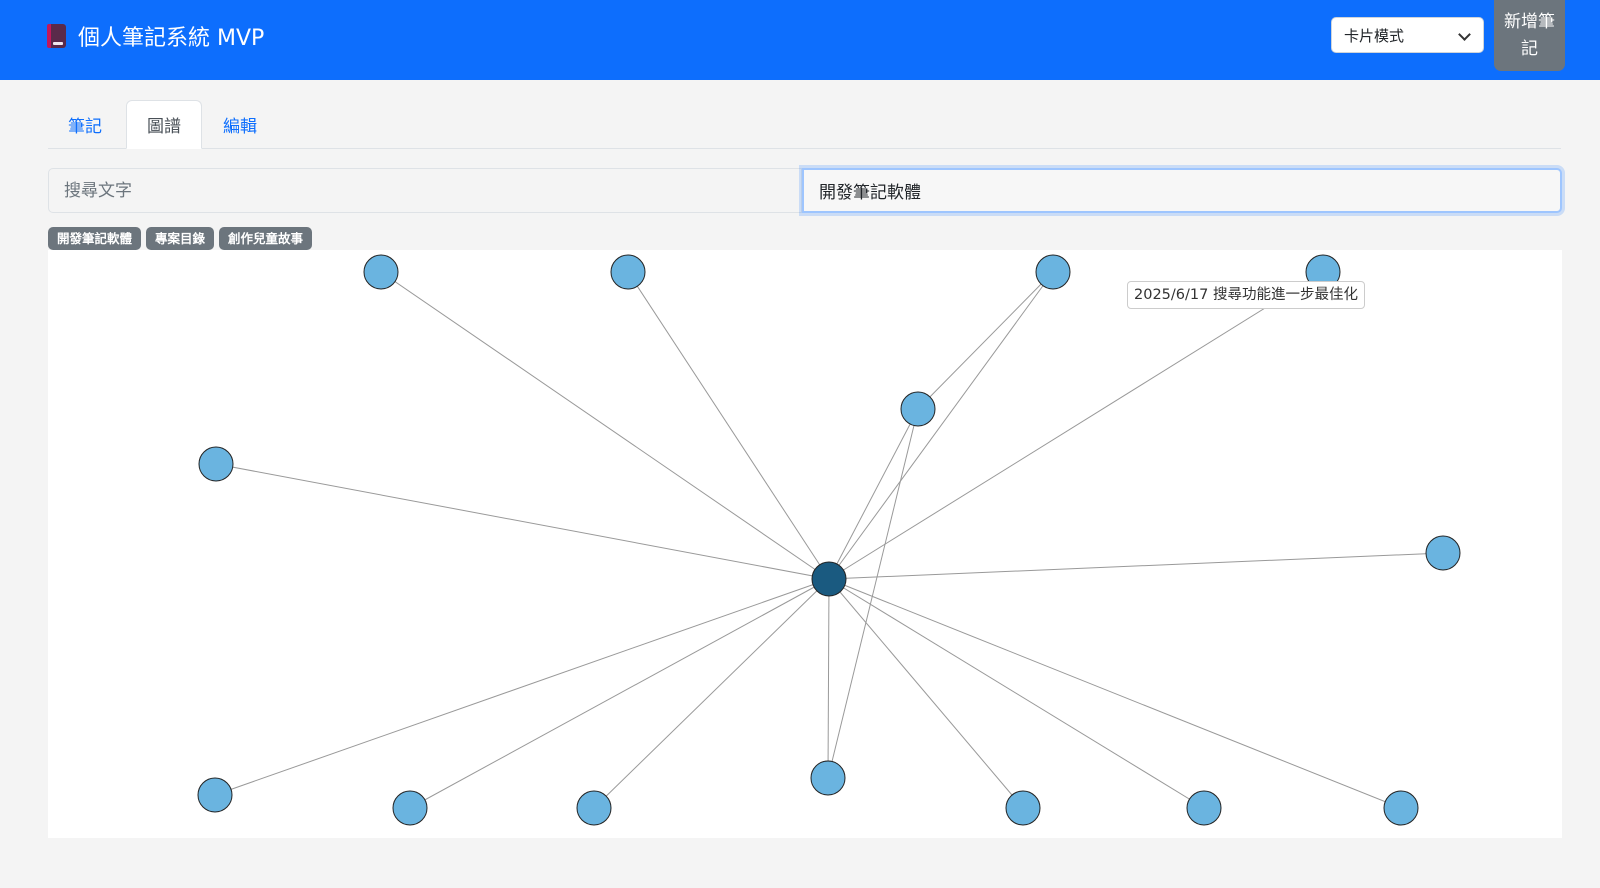  Describe the element at coordinates (1407, 35) in the screenshot. I see `view-mode-select: 卡片模式` at that location.